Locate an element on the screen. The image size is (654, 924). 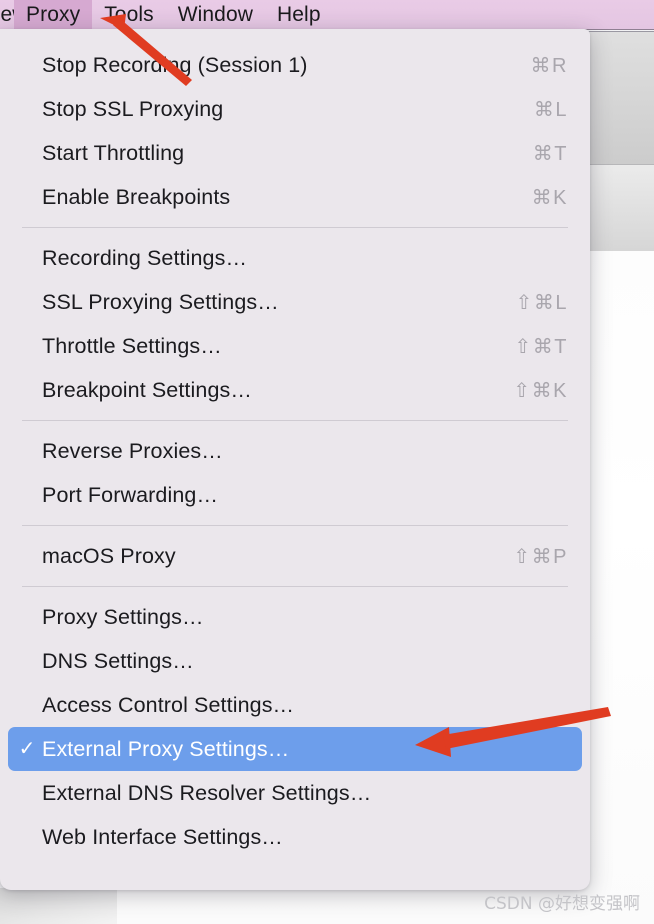
menu-item-label: Stop SSL Proxying is located at coordinates (133, 108).